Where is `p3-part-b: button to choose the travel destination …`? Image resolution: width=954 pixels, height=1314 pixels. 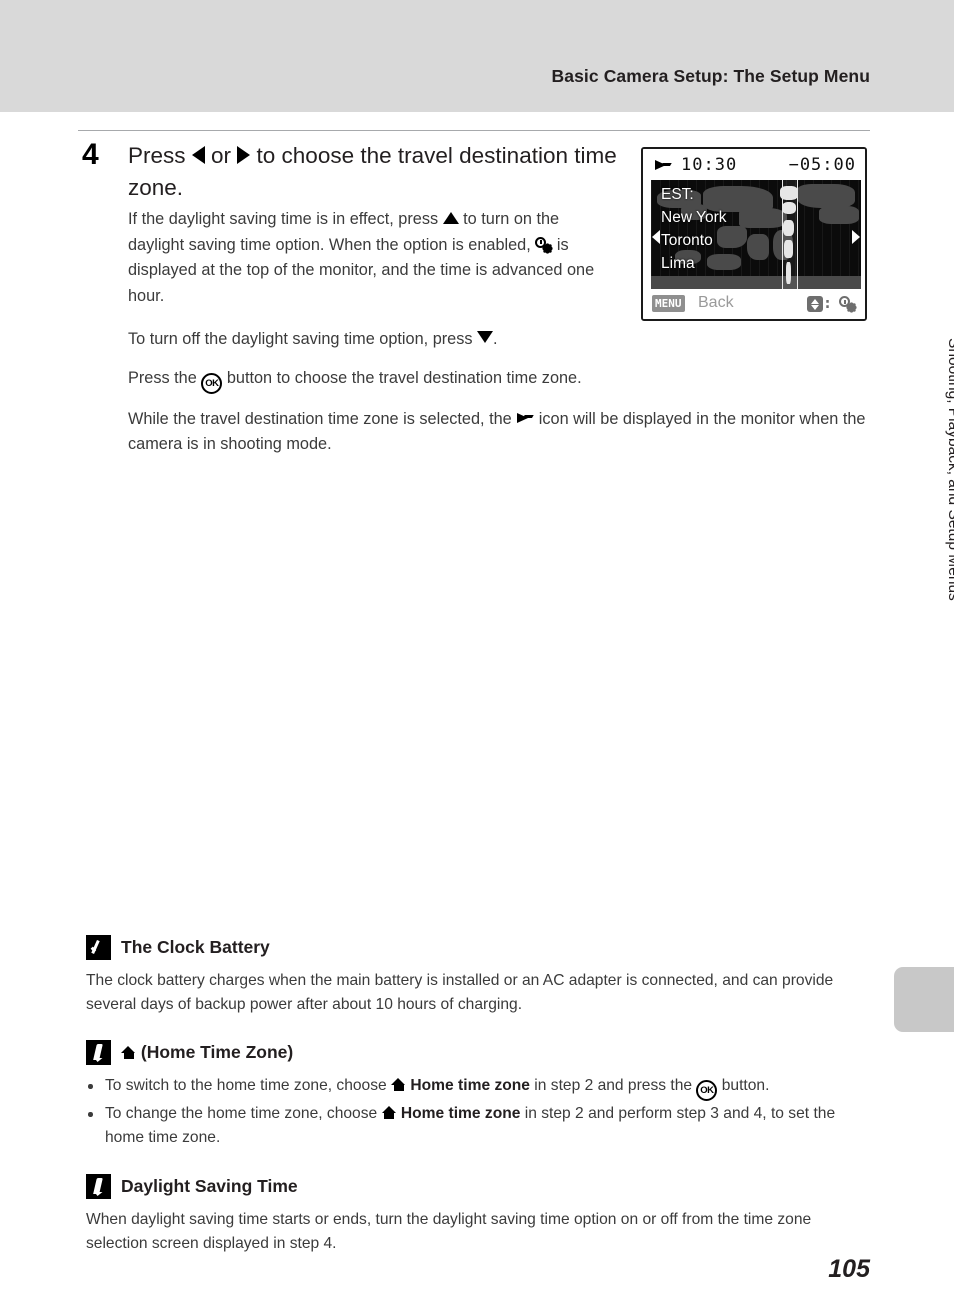
p3-part-b: button to choose the travel destination … is located at coordinates (402, 377).